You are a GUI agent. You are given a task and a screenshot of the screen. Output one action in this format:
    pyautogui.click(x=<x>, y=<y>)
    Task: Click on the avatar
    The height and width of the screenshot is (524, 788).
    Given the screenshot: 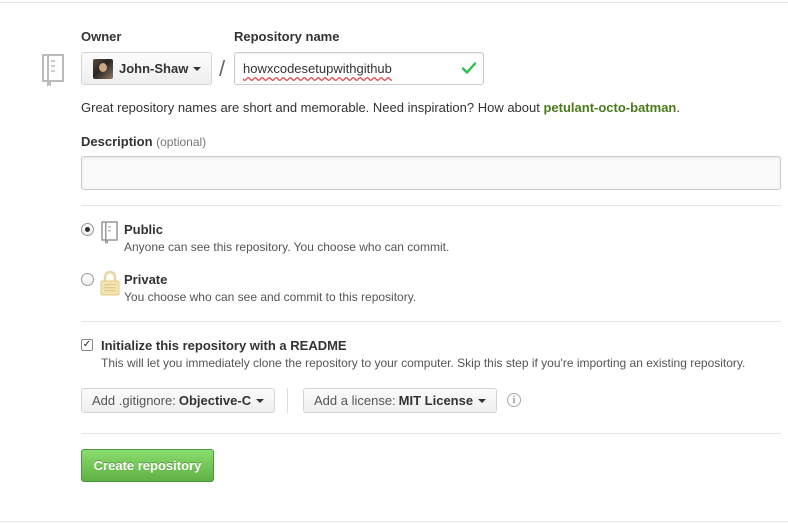 What is the action you would take?
    pyautogui.click(x=103, y=68)
    